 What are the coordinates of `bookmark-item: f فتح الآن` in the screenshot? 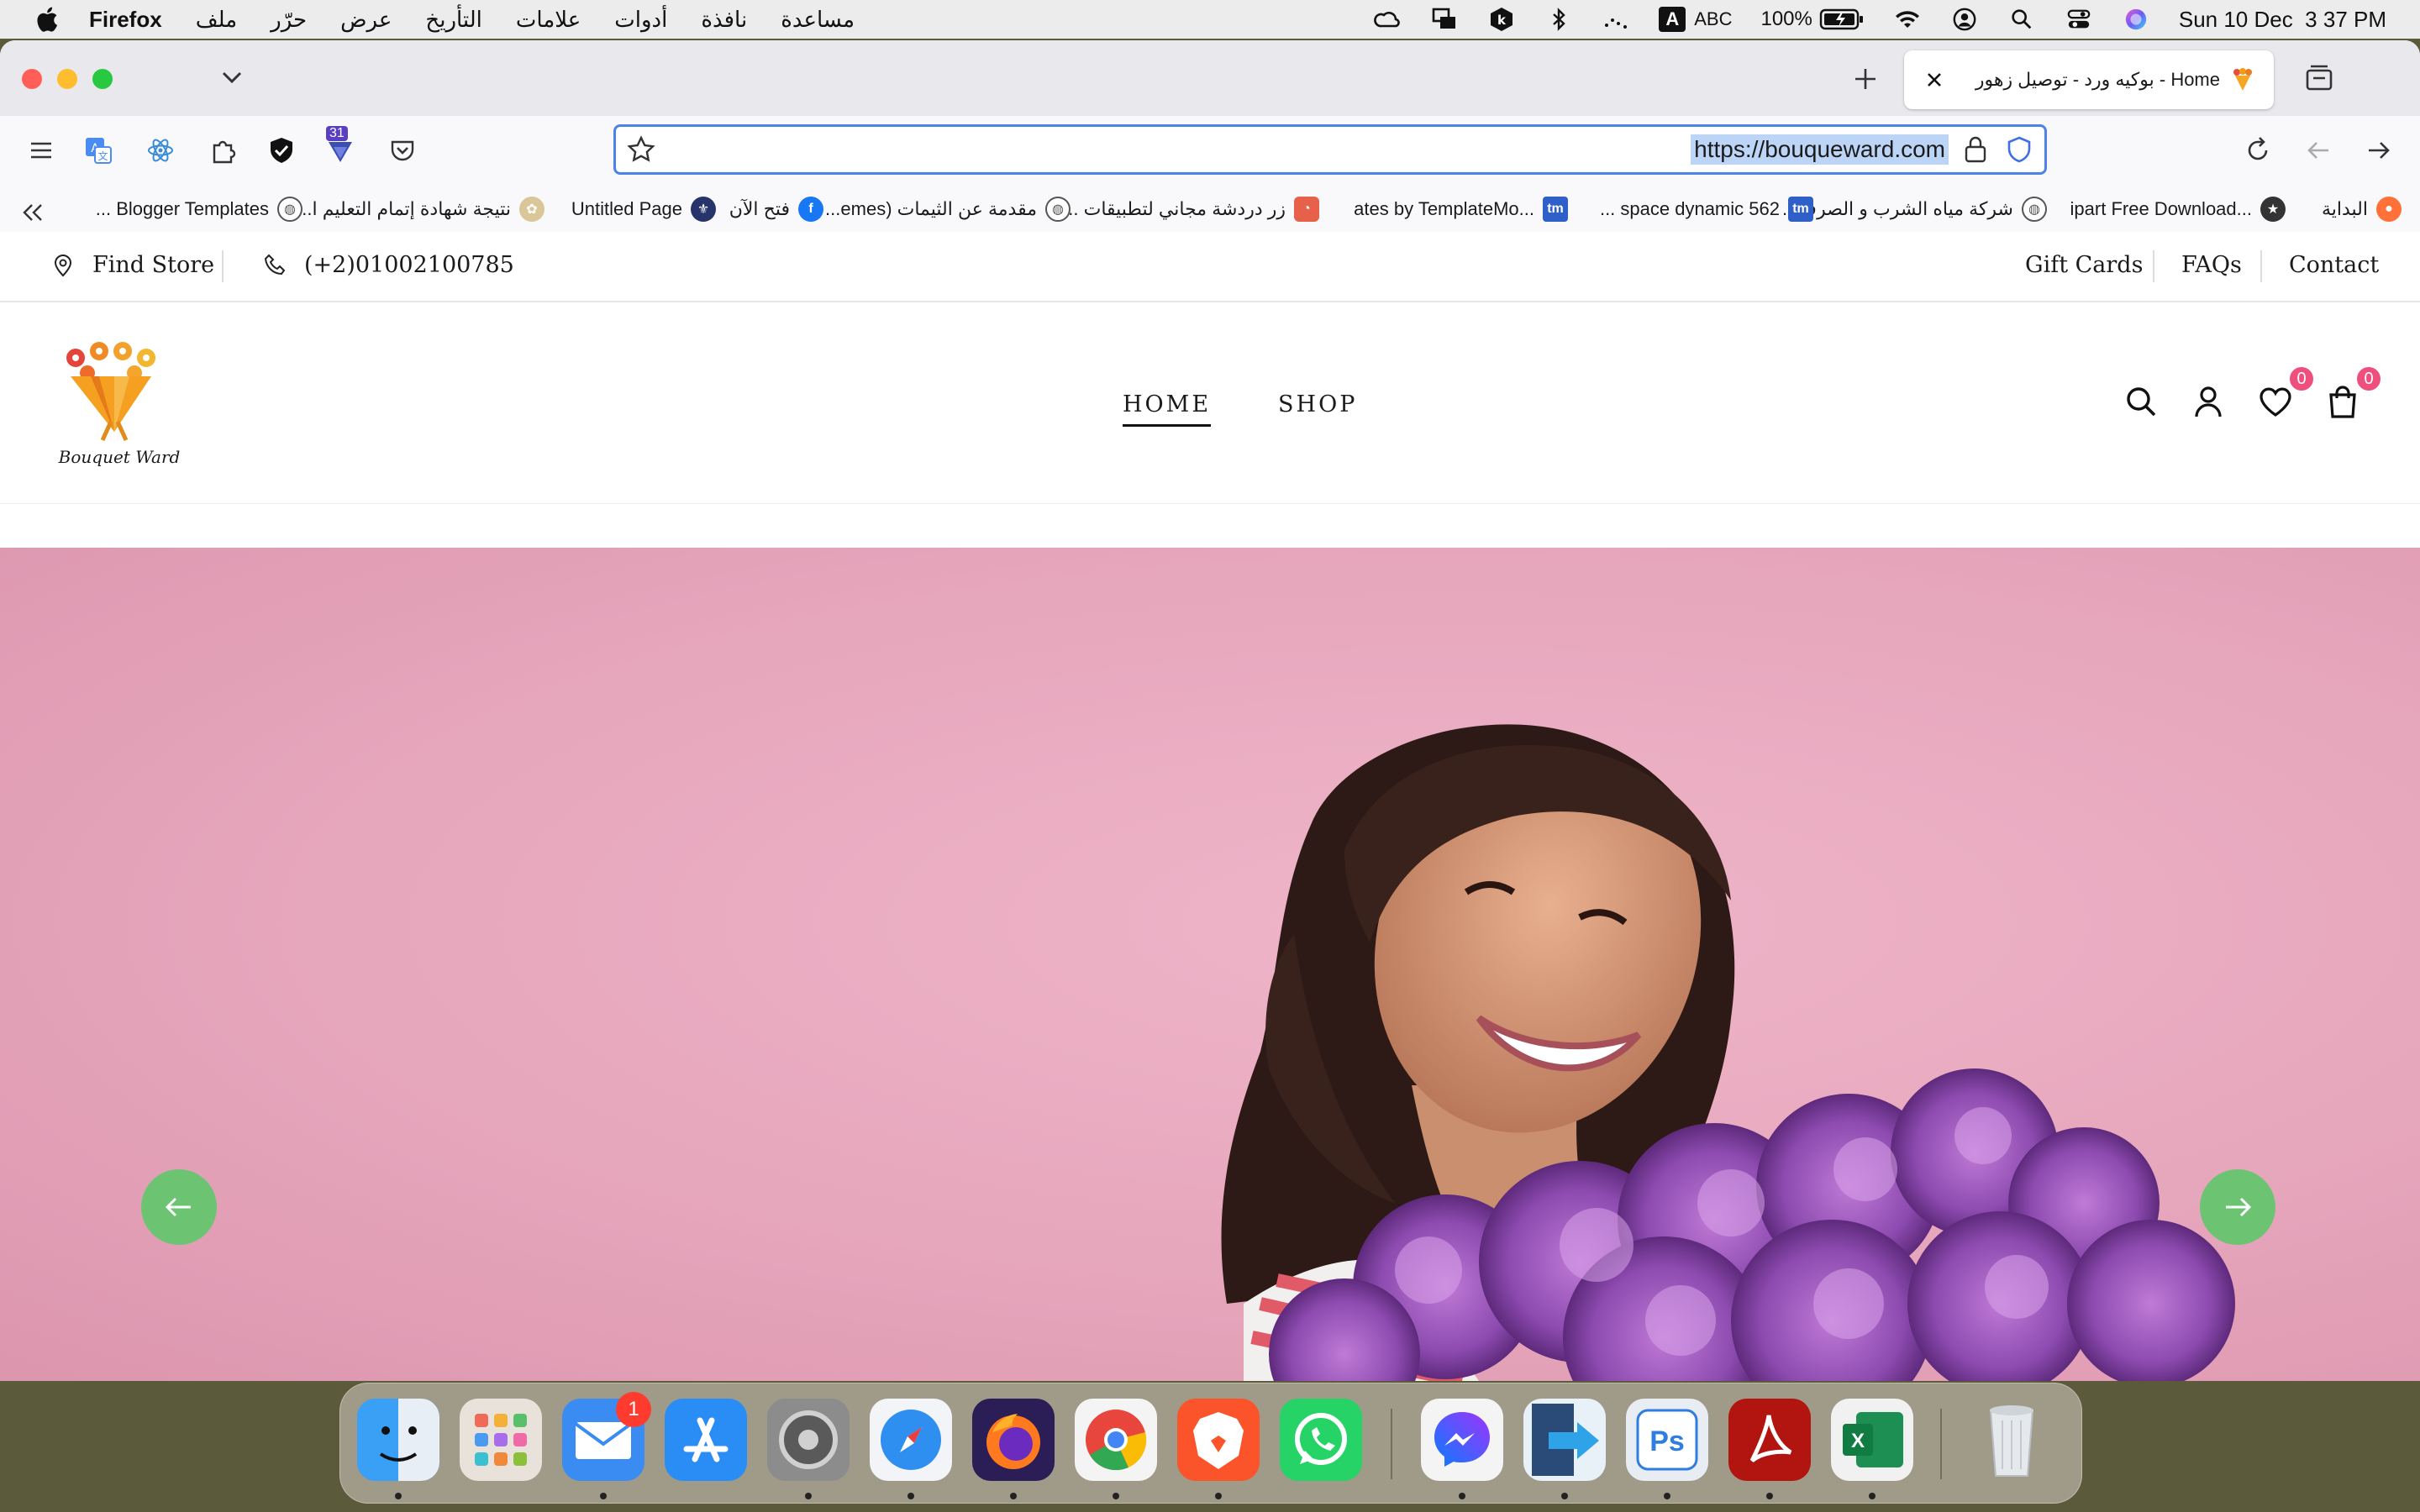 It's located at (776, 209).